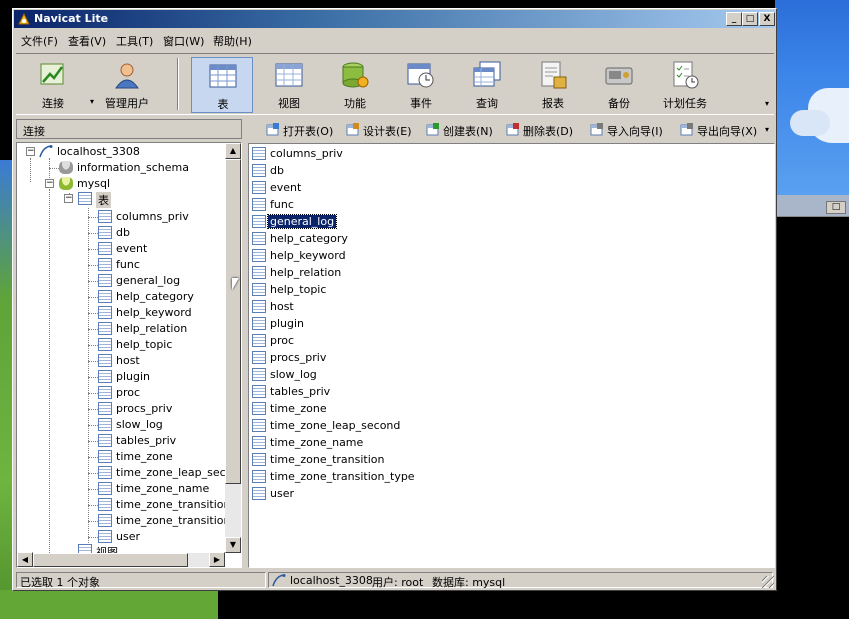  I want to click on user-icon, so click(127, 76).